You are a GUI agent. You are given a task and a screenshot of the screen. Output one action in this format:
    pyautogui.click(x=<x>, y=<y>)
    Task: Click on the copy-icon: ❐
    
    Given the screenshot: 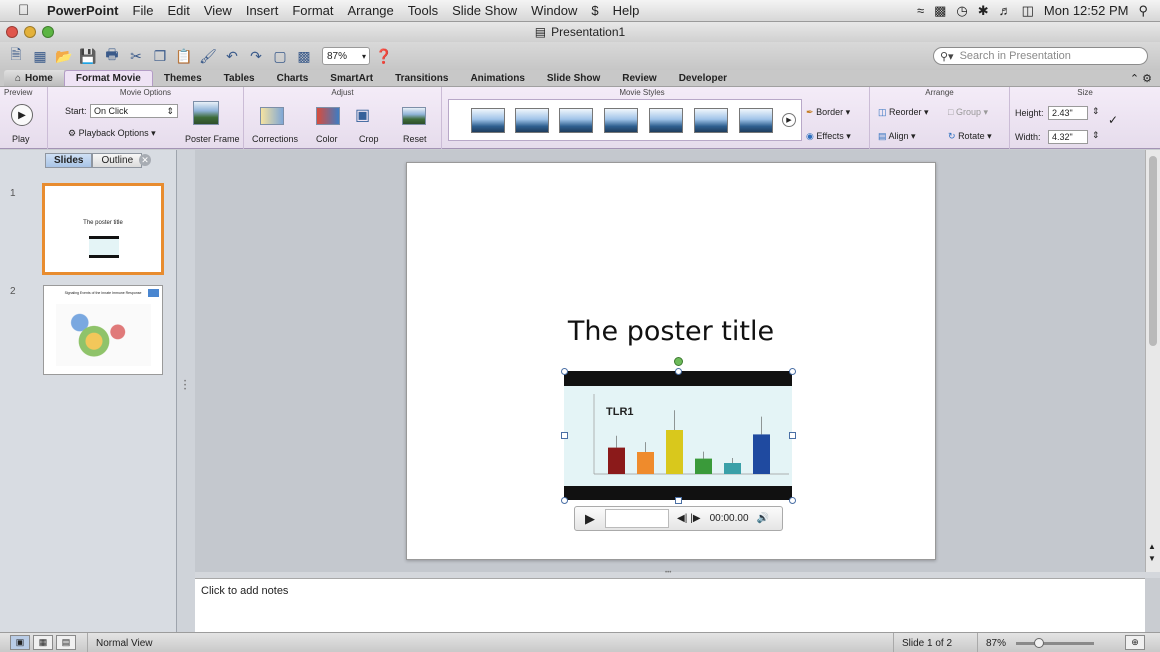 What is the action you would take?
    pyautogui.click(x=160, y=56)
    